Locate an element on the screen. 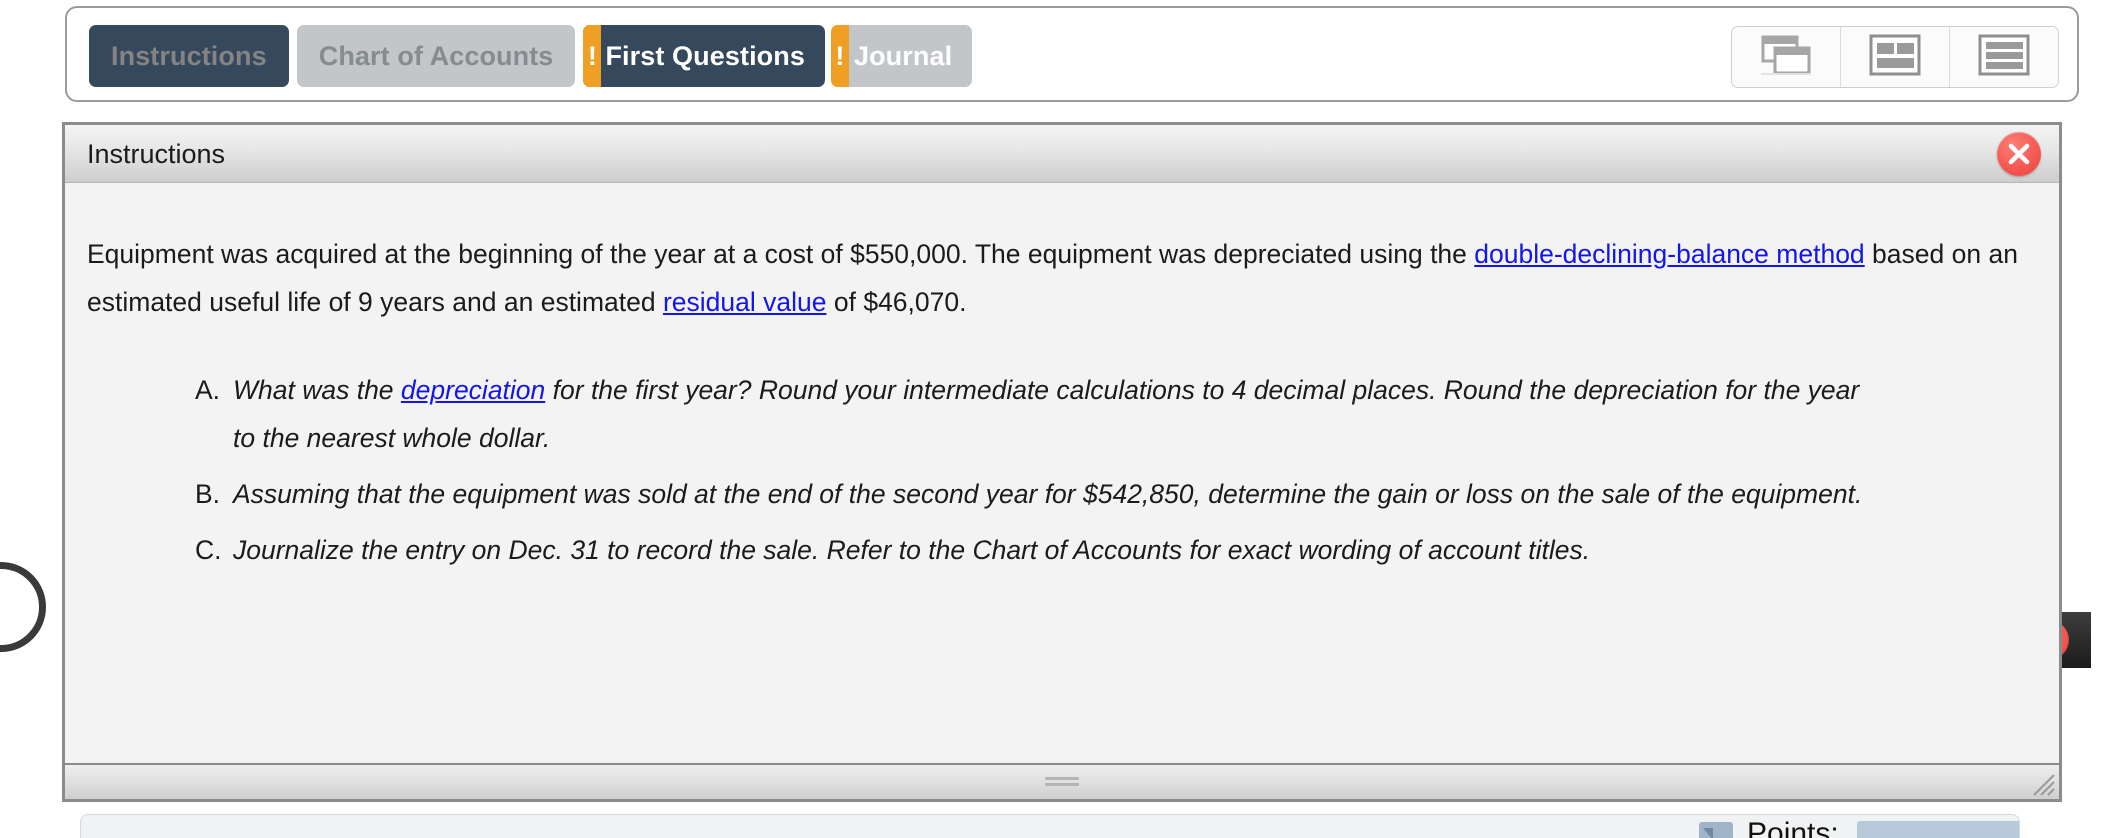 The width and height of the screenshot is (2116, 838). tab-first-questions: ! First Questions is located at coordinates (704, 56).